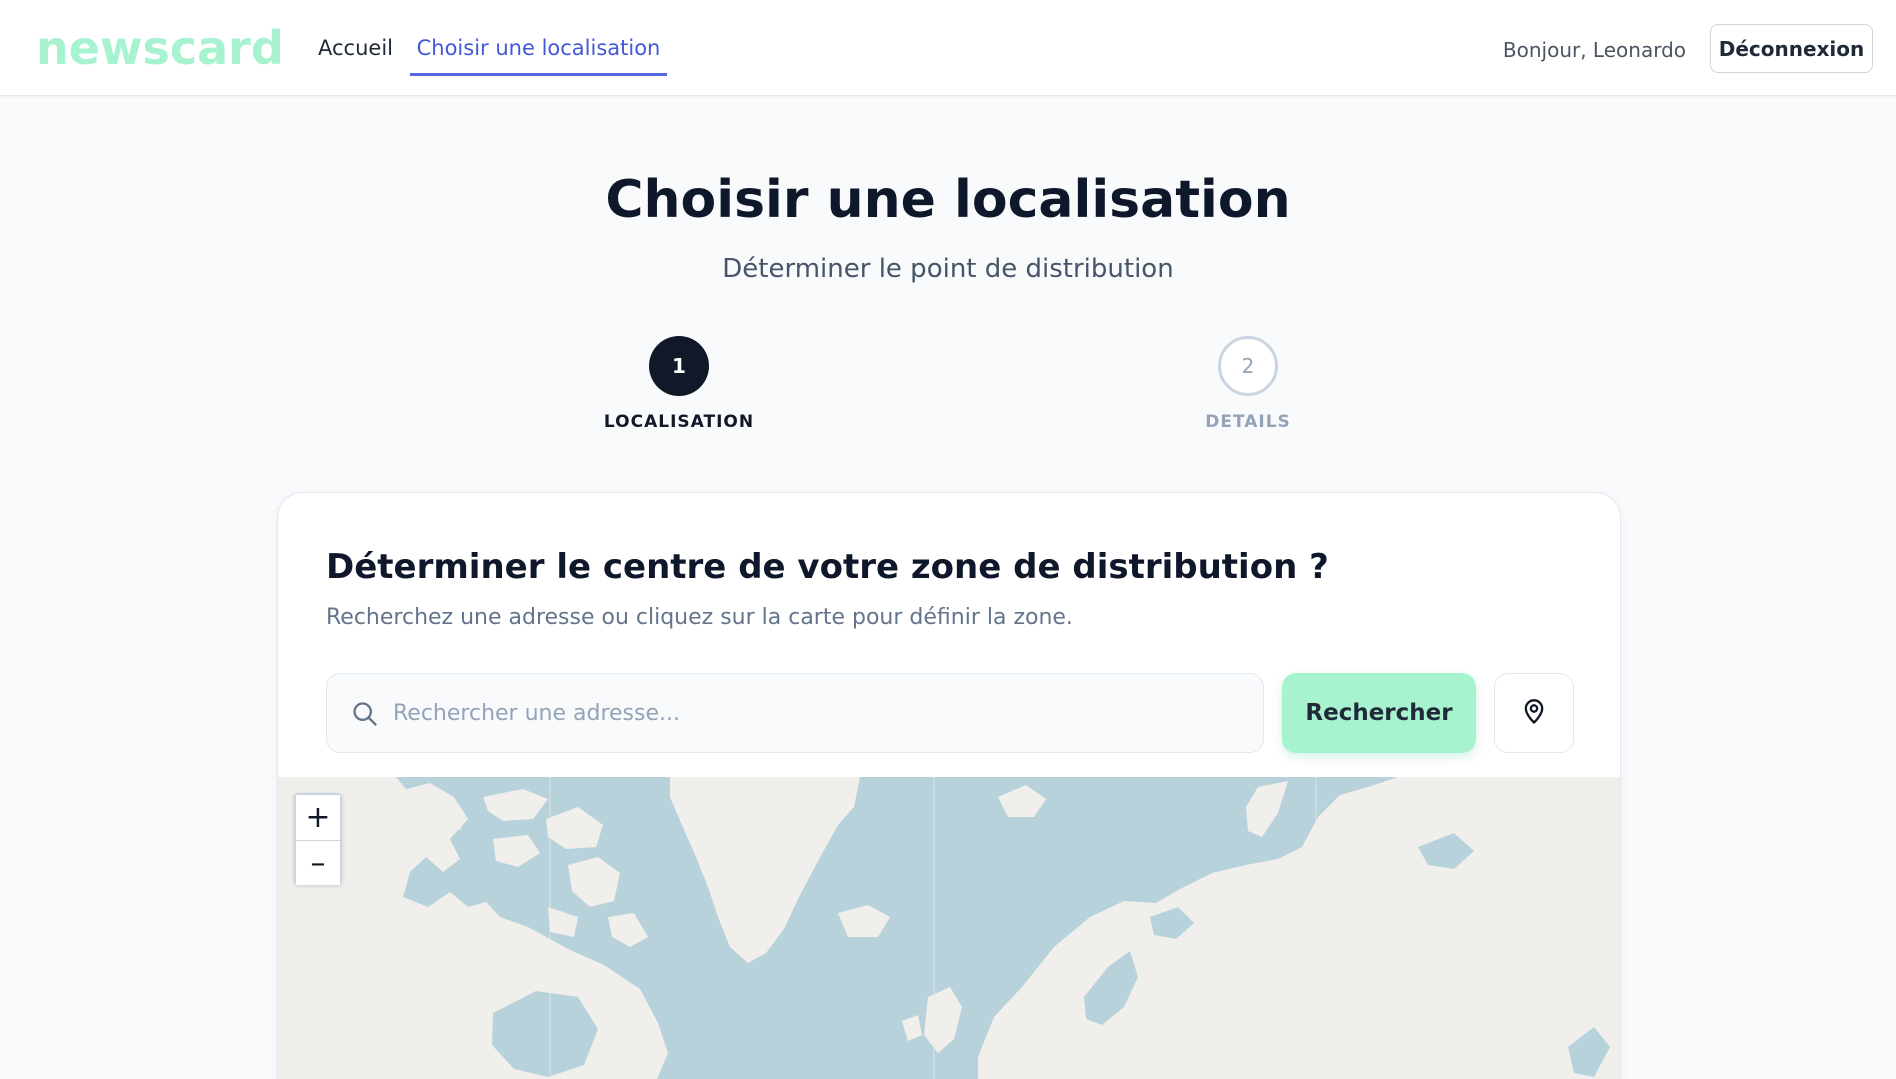 The image size is (1896, 1079). What do you see at coordinates (365, 714) in the screenshot?
I see `search-icon` at bounding box center [365, 714].